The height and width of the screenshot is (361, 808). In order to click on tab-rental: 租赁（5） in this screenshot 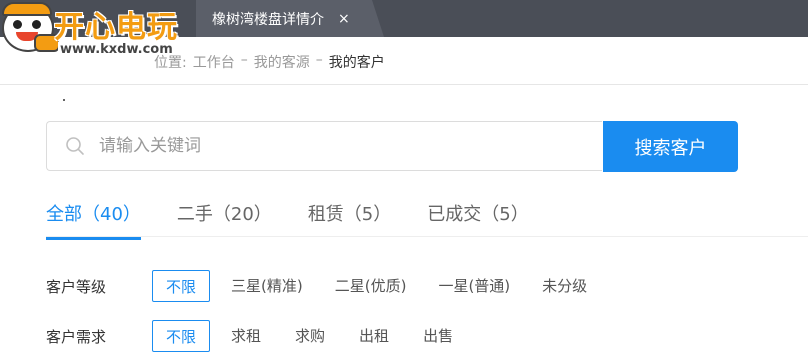, I will do `click(349, 220)`.